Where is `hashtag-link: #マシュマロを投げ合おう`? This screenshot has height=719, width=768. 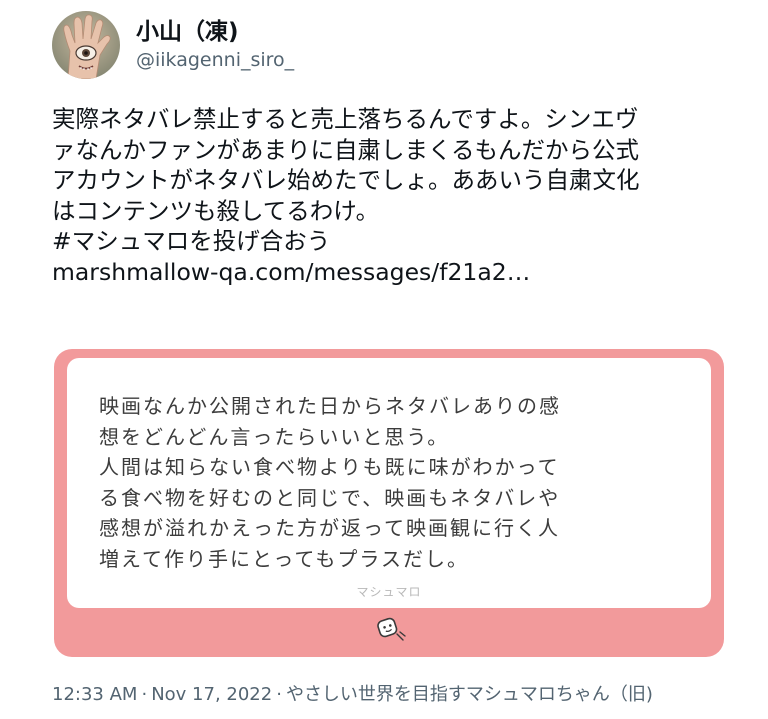 hashtag-link: #マシュマロを投げ合おう is located at coordinates (387, 241).